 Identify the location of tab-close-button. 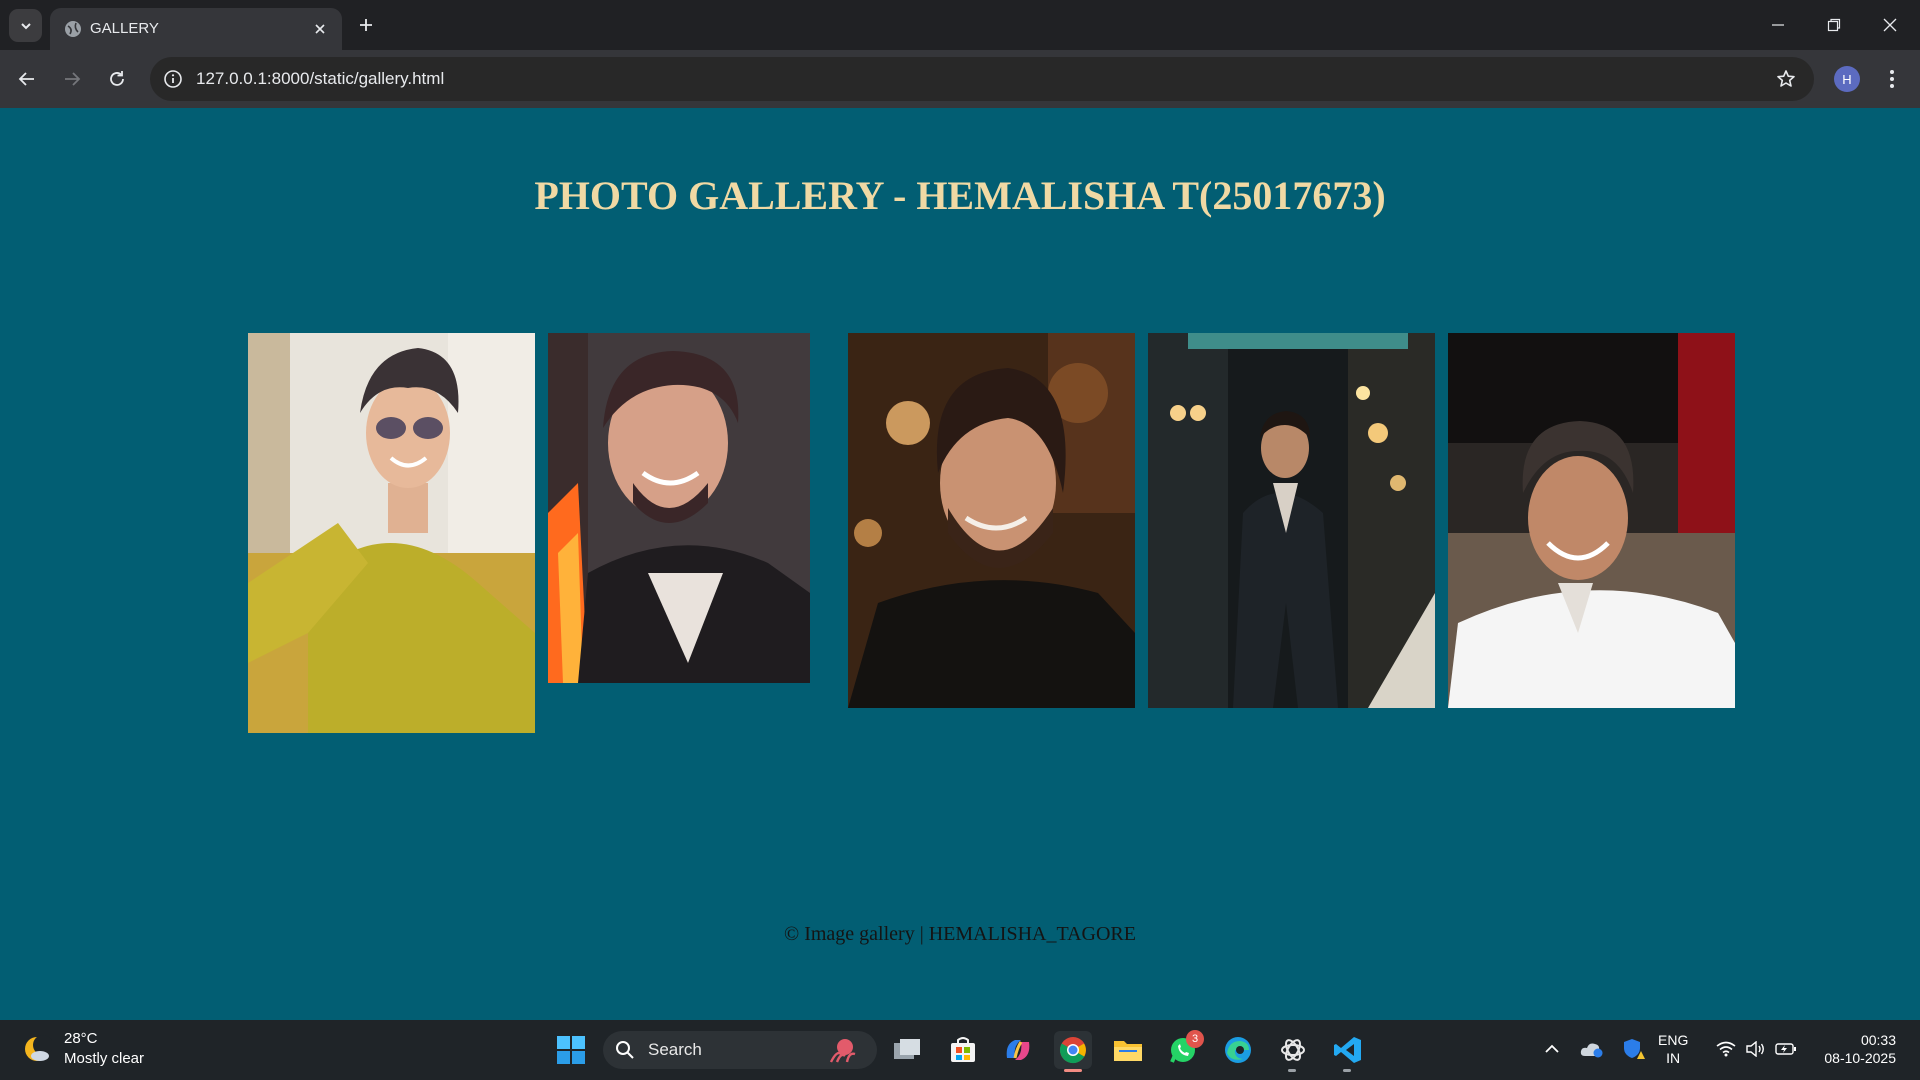
(320, 29).